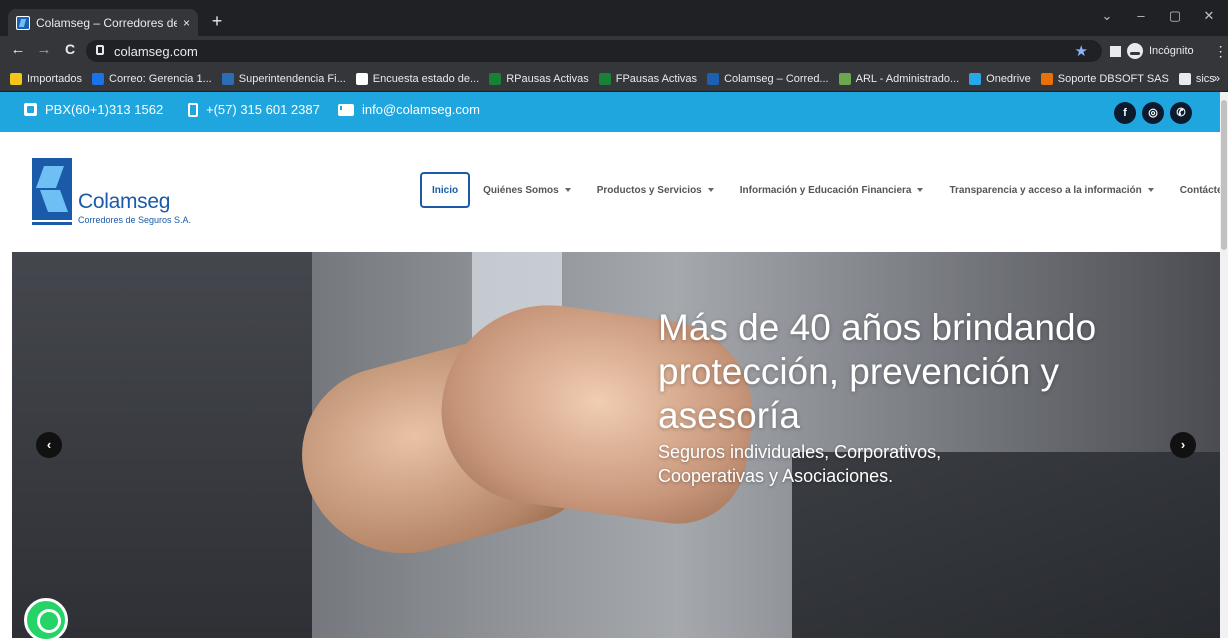 The image size is (1228, 642). I want to click on bookmark-item: RPausas Activas, so click(539, 78).